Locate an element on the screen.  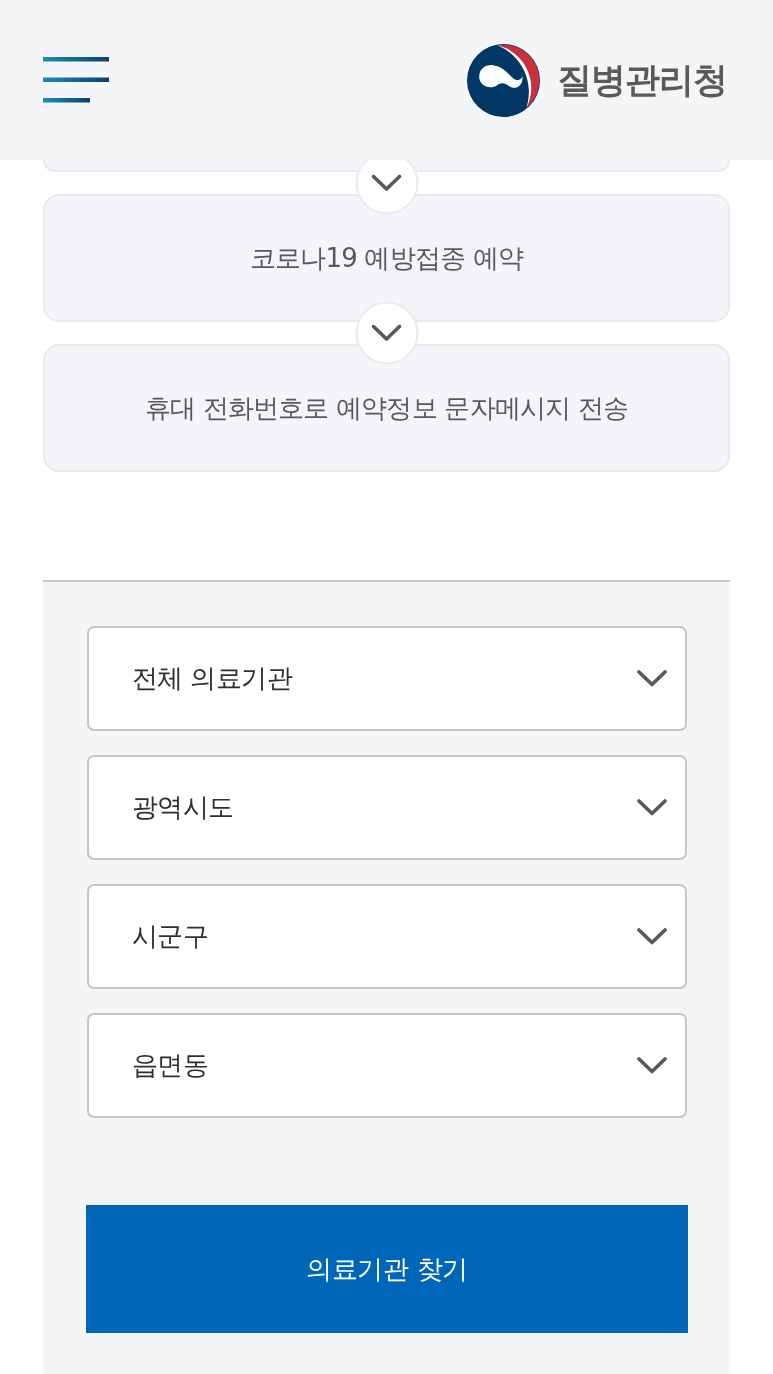
menu-icon is located at coordinates (76, 80).